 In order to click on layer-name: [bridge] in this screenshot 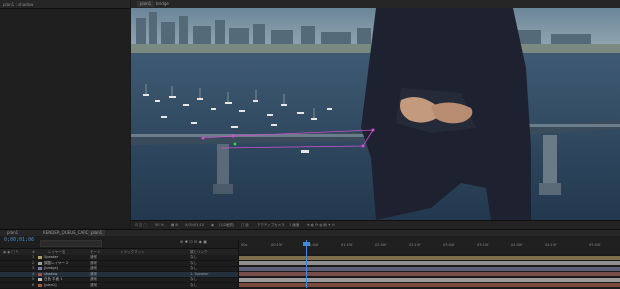, I will do `click(51, 268)`.